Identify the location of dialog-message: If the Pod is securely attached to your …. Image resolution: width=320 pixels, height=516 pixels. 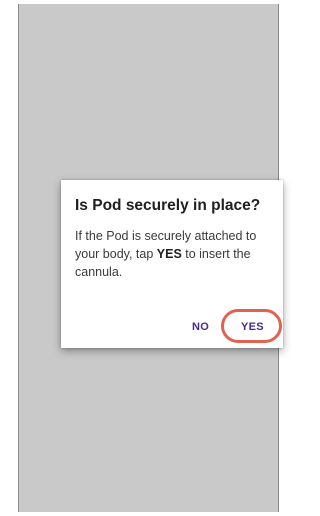
(173, 254).